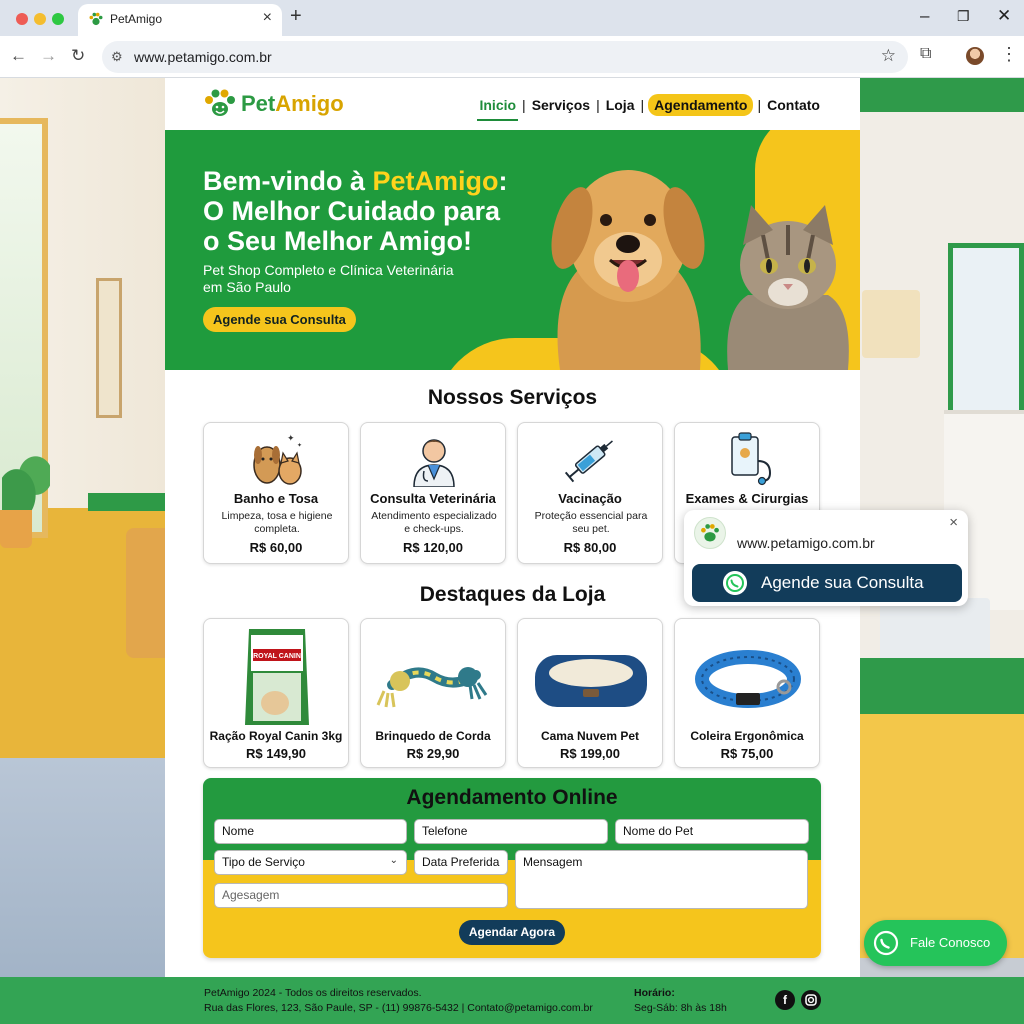 The image size is (1024, 1024). I want to click on product-price: R$ 75,00, so click(747, 753).